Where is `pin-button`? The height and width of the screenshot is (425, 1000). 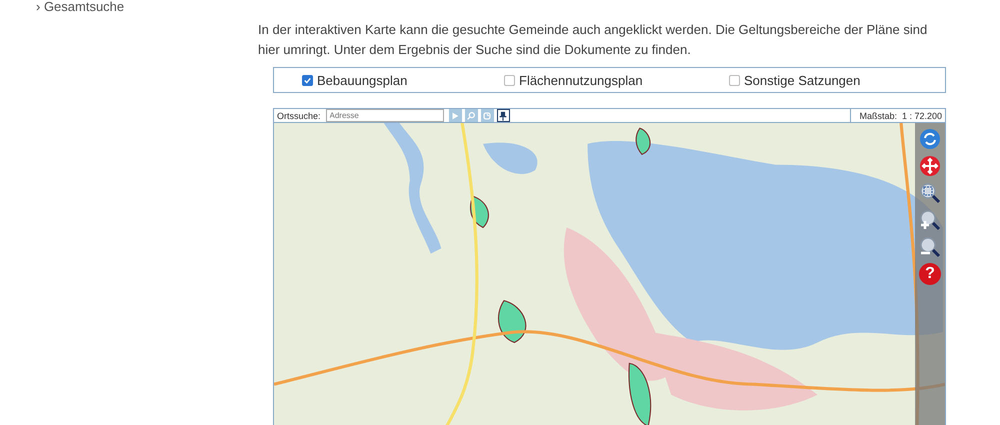
pin-button is located at coordinates (503, 115).